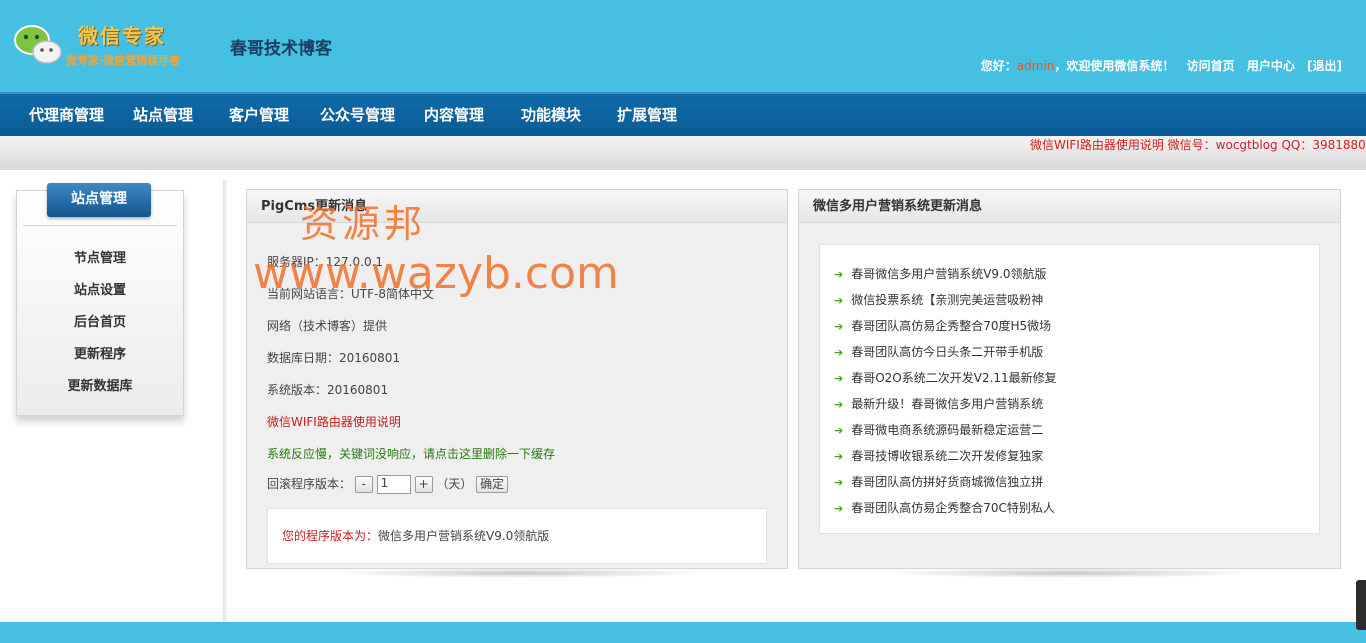  What do you see at coordinates (951, 326) in the screenshot?
I see `news-item-text: 春哥团队高仿易企秀整合70度H5微场` at bounding box center [951, 326].